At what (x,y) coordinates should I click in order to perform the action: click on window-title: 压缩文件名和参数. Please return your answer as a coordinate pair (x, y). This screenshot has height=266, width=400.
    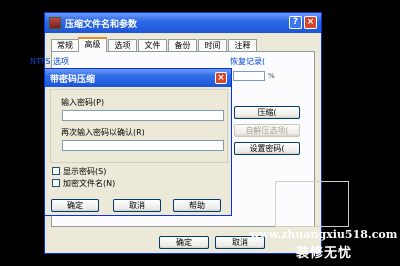
    Looking at the image, I should click on (101, 25).